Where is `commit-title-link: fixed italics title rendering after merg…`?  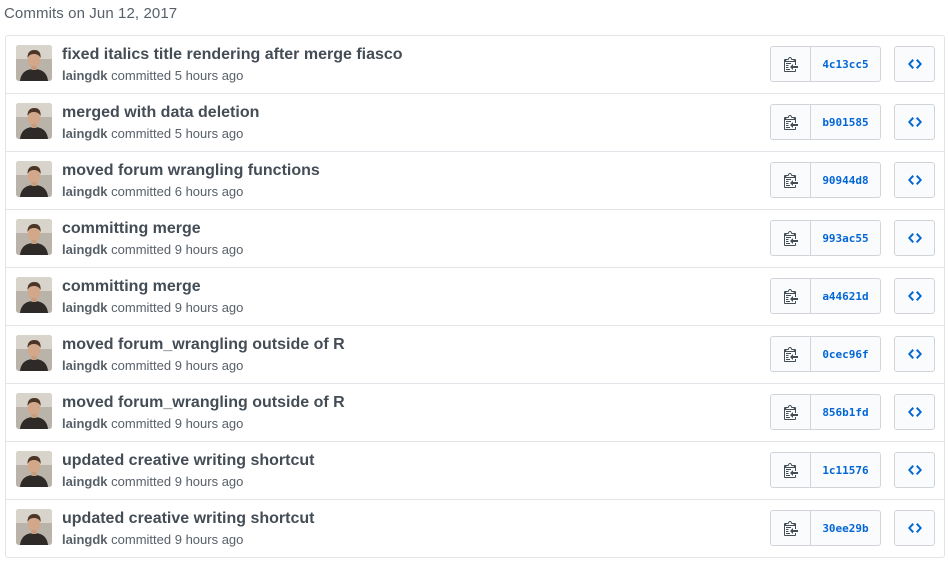
commit-title-link: fixed italics title rendering after merg… is located at coordinates (232, 55).